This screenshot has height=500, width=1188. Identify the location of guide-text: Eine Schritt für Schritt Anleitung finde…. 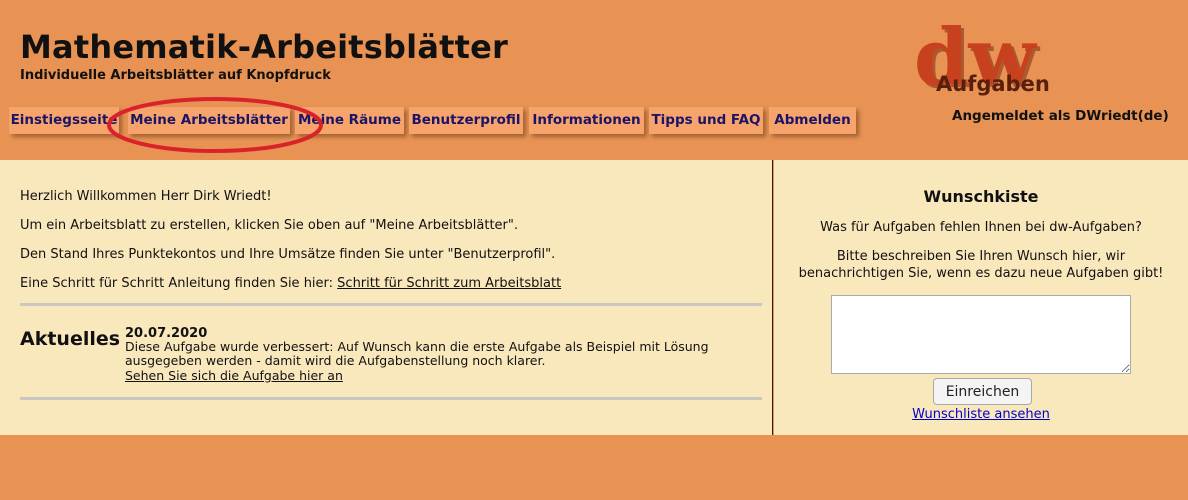
(290, 283).